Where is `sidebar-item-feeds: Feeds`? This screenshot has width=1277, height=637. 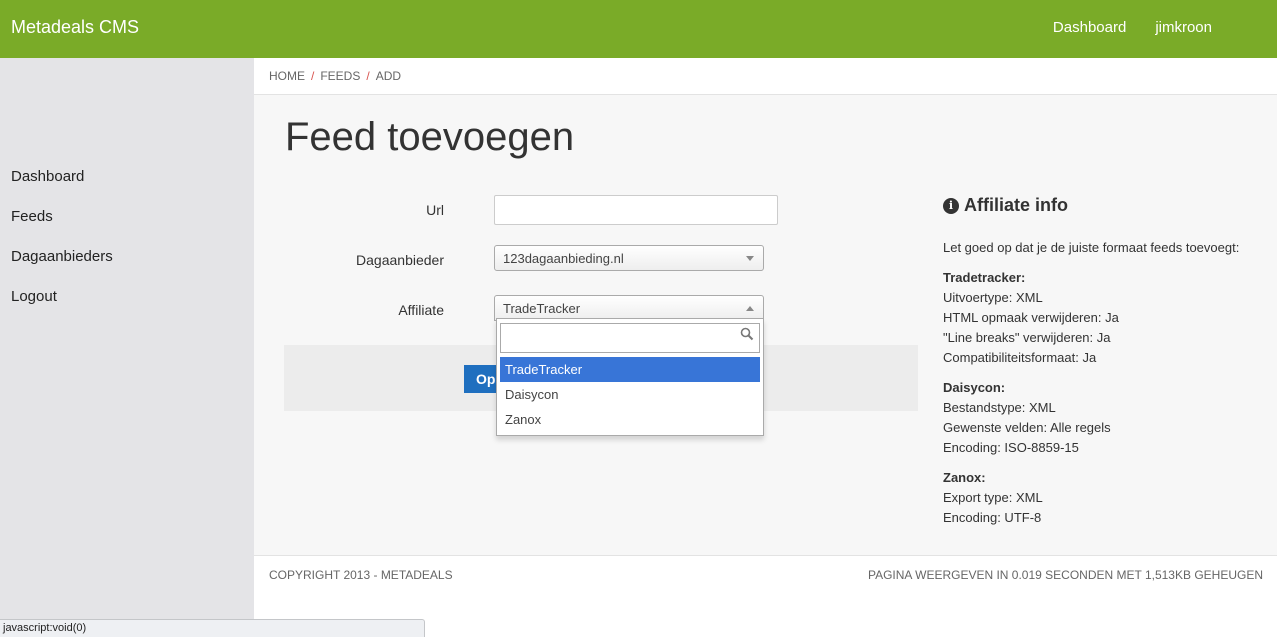 sidebar-item-feeds: Feeds is located at coordinates (62, 228).